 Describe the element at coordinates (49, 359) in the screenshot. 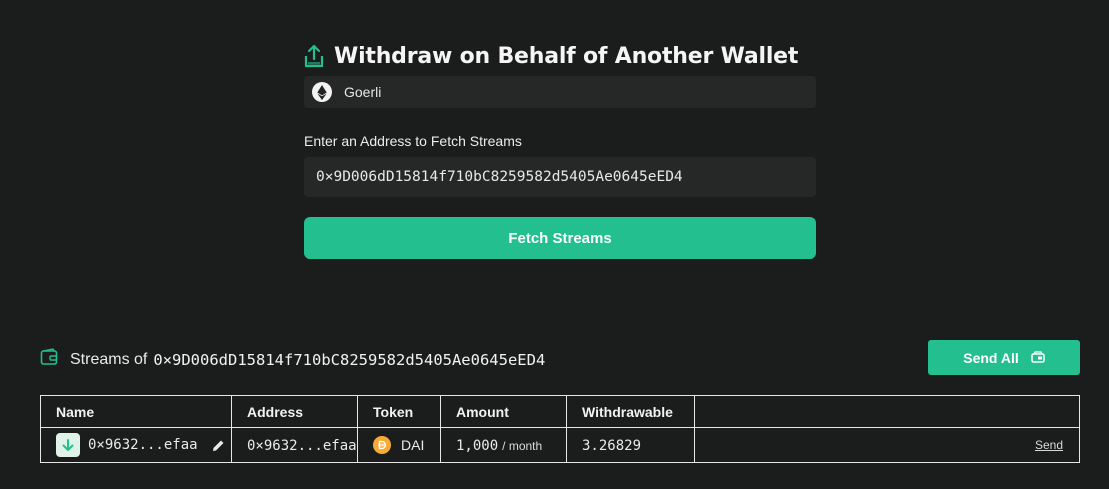

I see `wallet-icon` at that location.